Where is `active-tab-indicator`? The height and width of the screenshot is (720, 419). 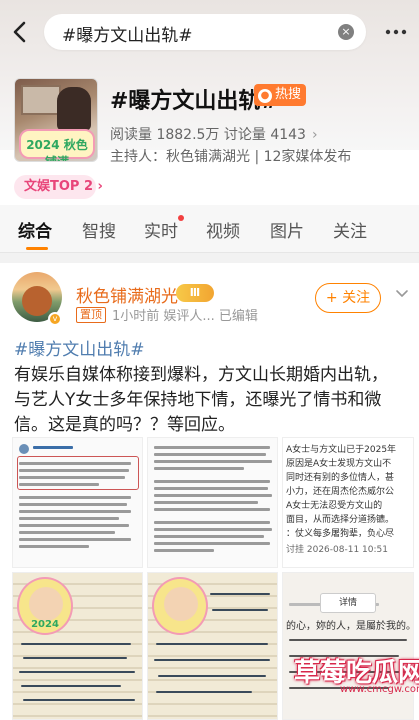 active-tab-indicator is located at coordinates (37, 248).